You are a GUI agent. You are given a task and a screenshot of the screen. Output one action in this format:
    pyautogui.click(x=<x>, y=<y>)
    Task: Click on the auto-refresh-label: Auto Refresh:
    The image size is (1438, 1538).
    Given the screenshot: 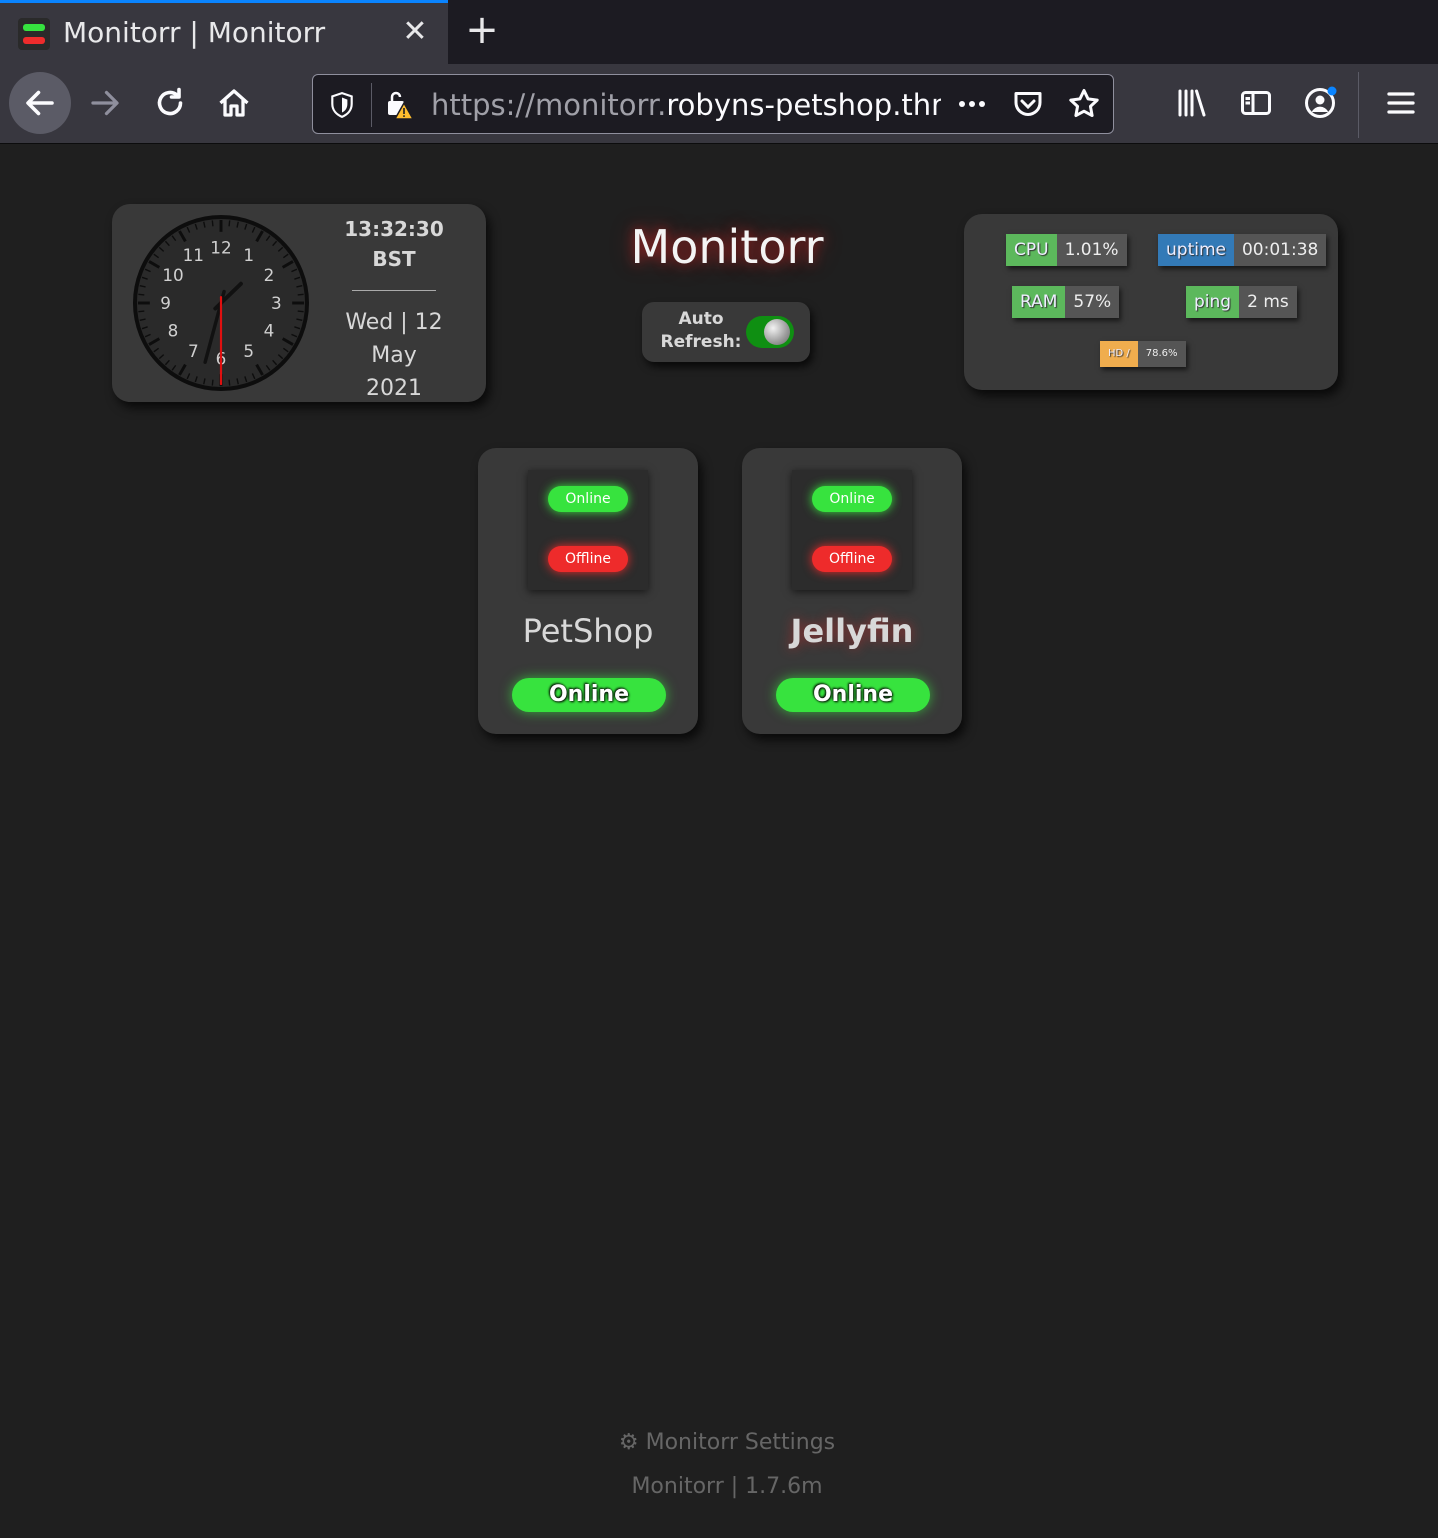 What is the action you would take?
    pyautogui.click(x=701, y=330)
    